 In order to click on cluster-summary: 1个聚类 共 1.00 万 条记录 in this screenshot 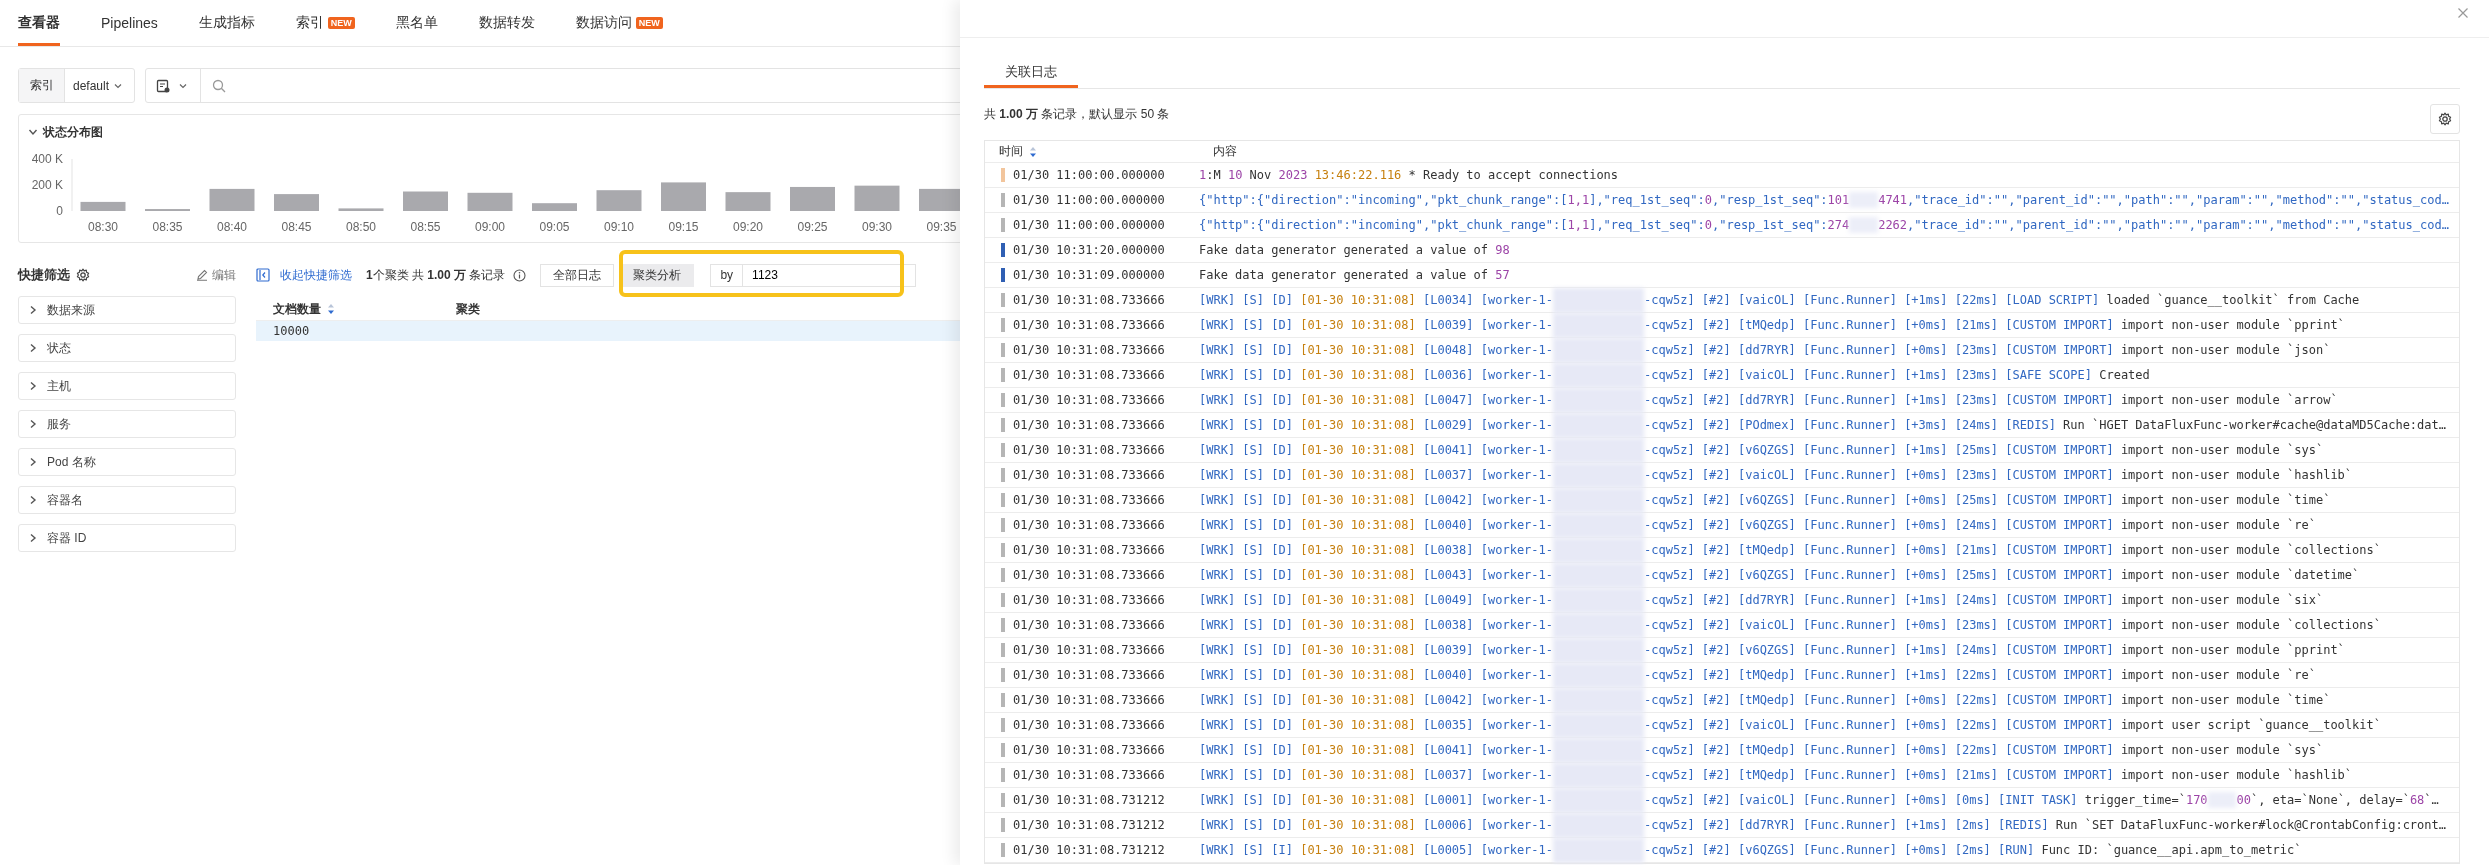, I will do `click(436, 275)`.